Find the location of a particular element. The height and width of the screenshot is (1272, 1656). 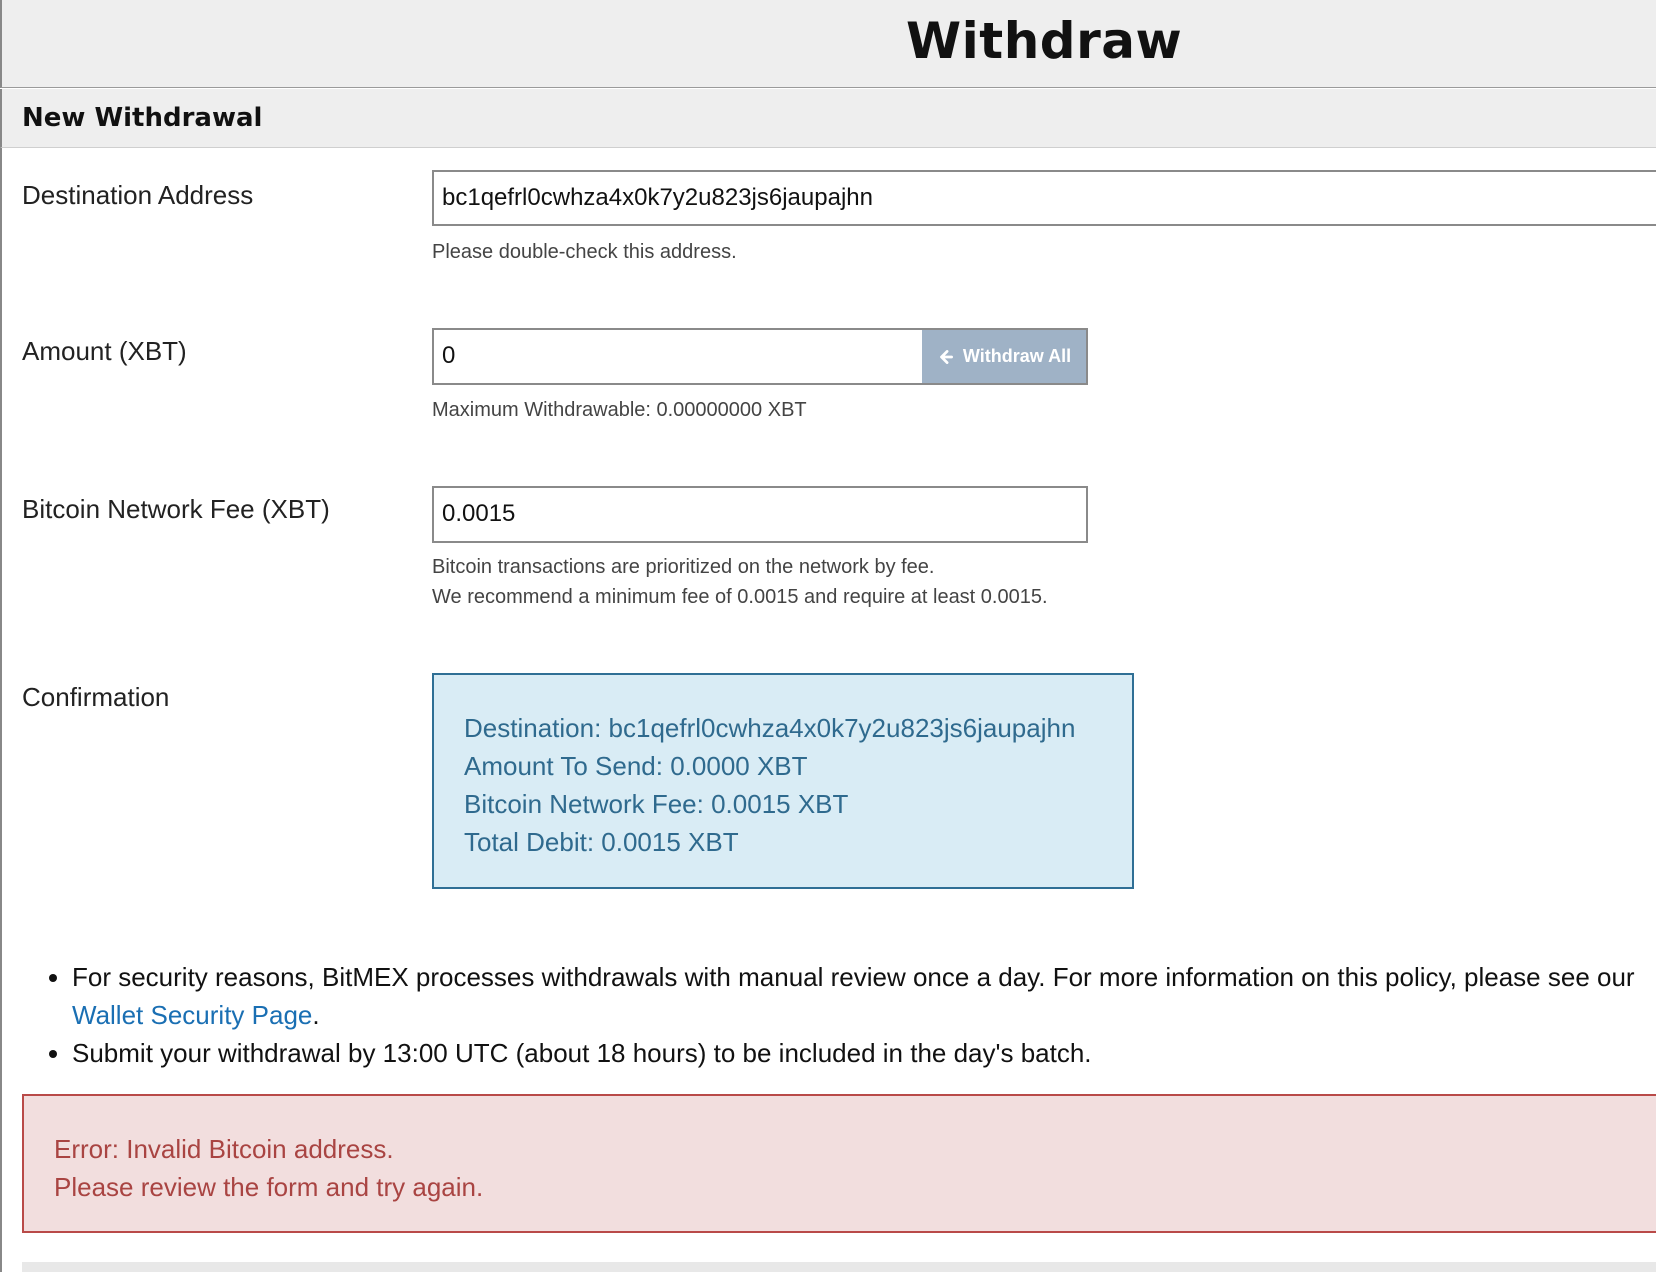

wallet-security-link: Wallet Security Page is located at coordinates (192, 1015).